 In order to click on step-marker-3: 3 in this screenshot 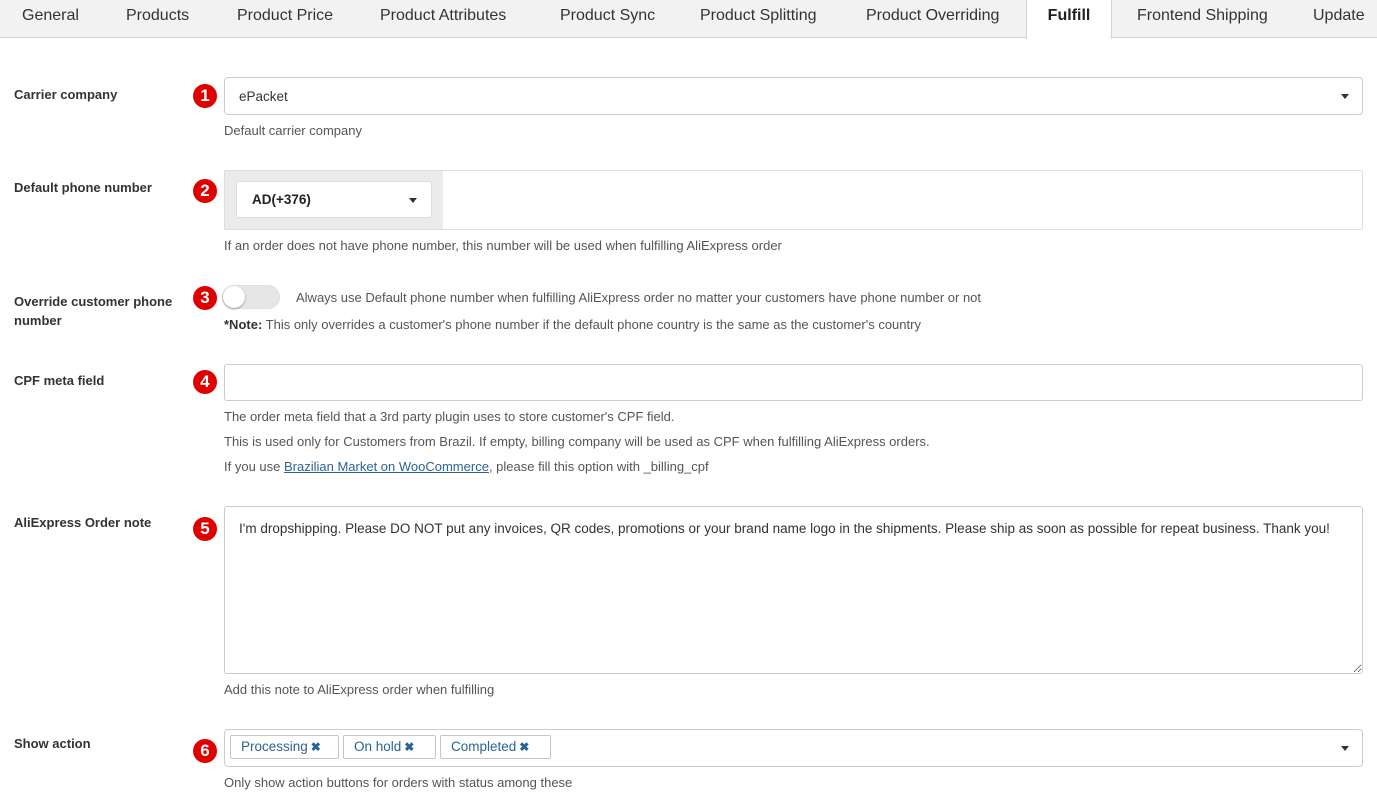, I will do `click(205, 298)`.